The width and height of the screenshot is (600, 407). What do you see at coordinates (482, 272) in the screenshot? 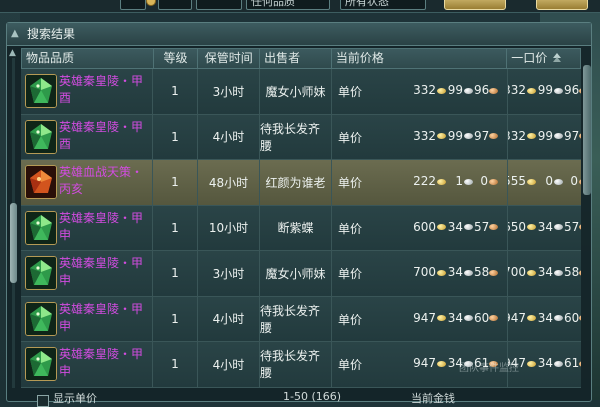
I see `copper-amount: 58` at bounding box center [482, 272].